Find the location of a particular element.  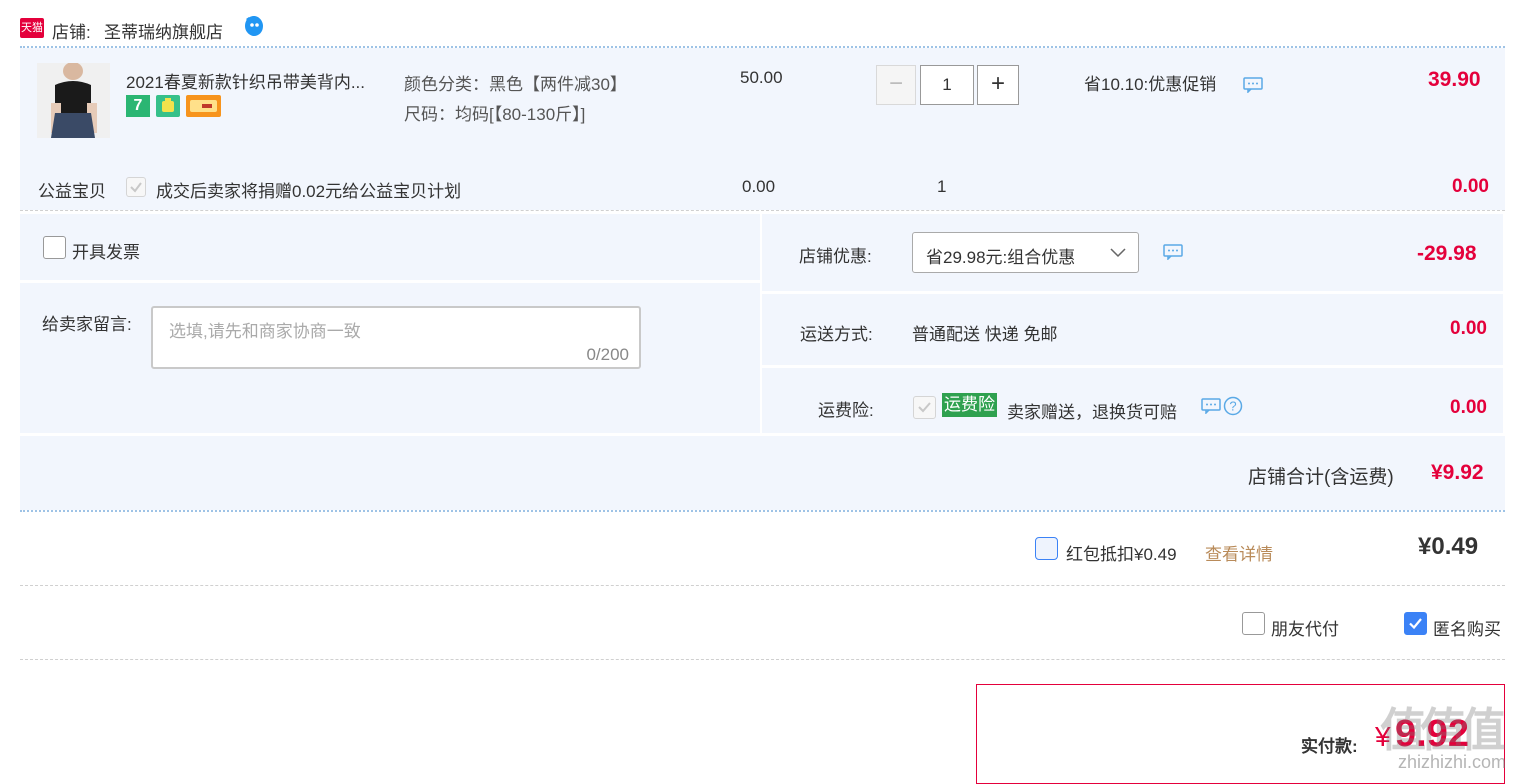

shop-discount-label: 店铺优惠: is located at coordinates (835, 256).